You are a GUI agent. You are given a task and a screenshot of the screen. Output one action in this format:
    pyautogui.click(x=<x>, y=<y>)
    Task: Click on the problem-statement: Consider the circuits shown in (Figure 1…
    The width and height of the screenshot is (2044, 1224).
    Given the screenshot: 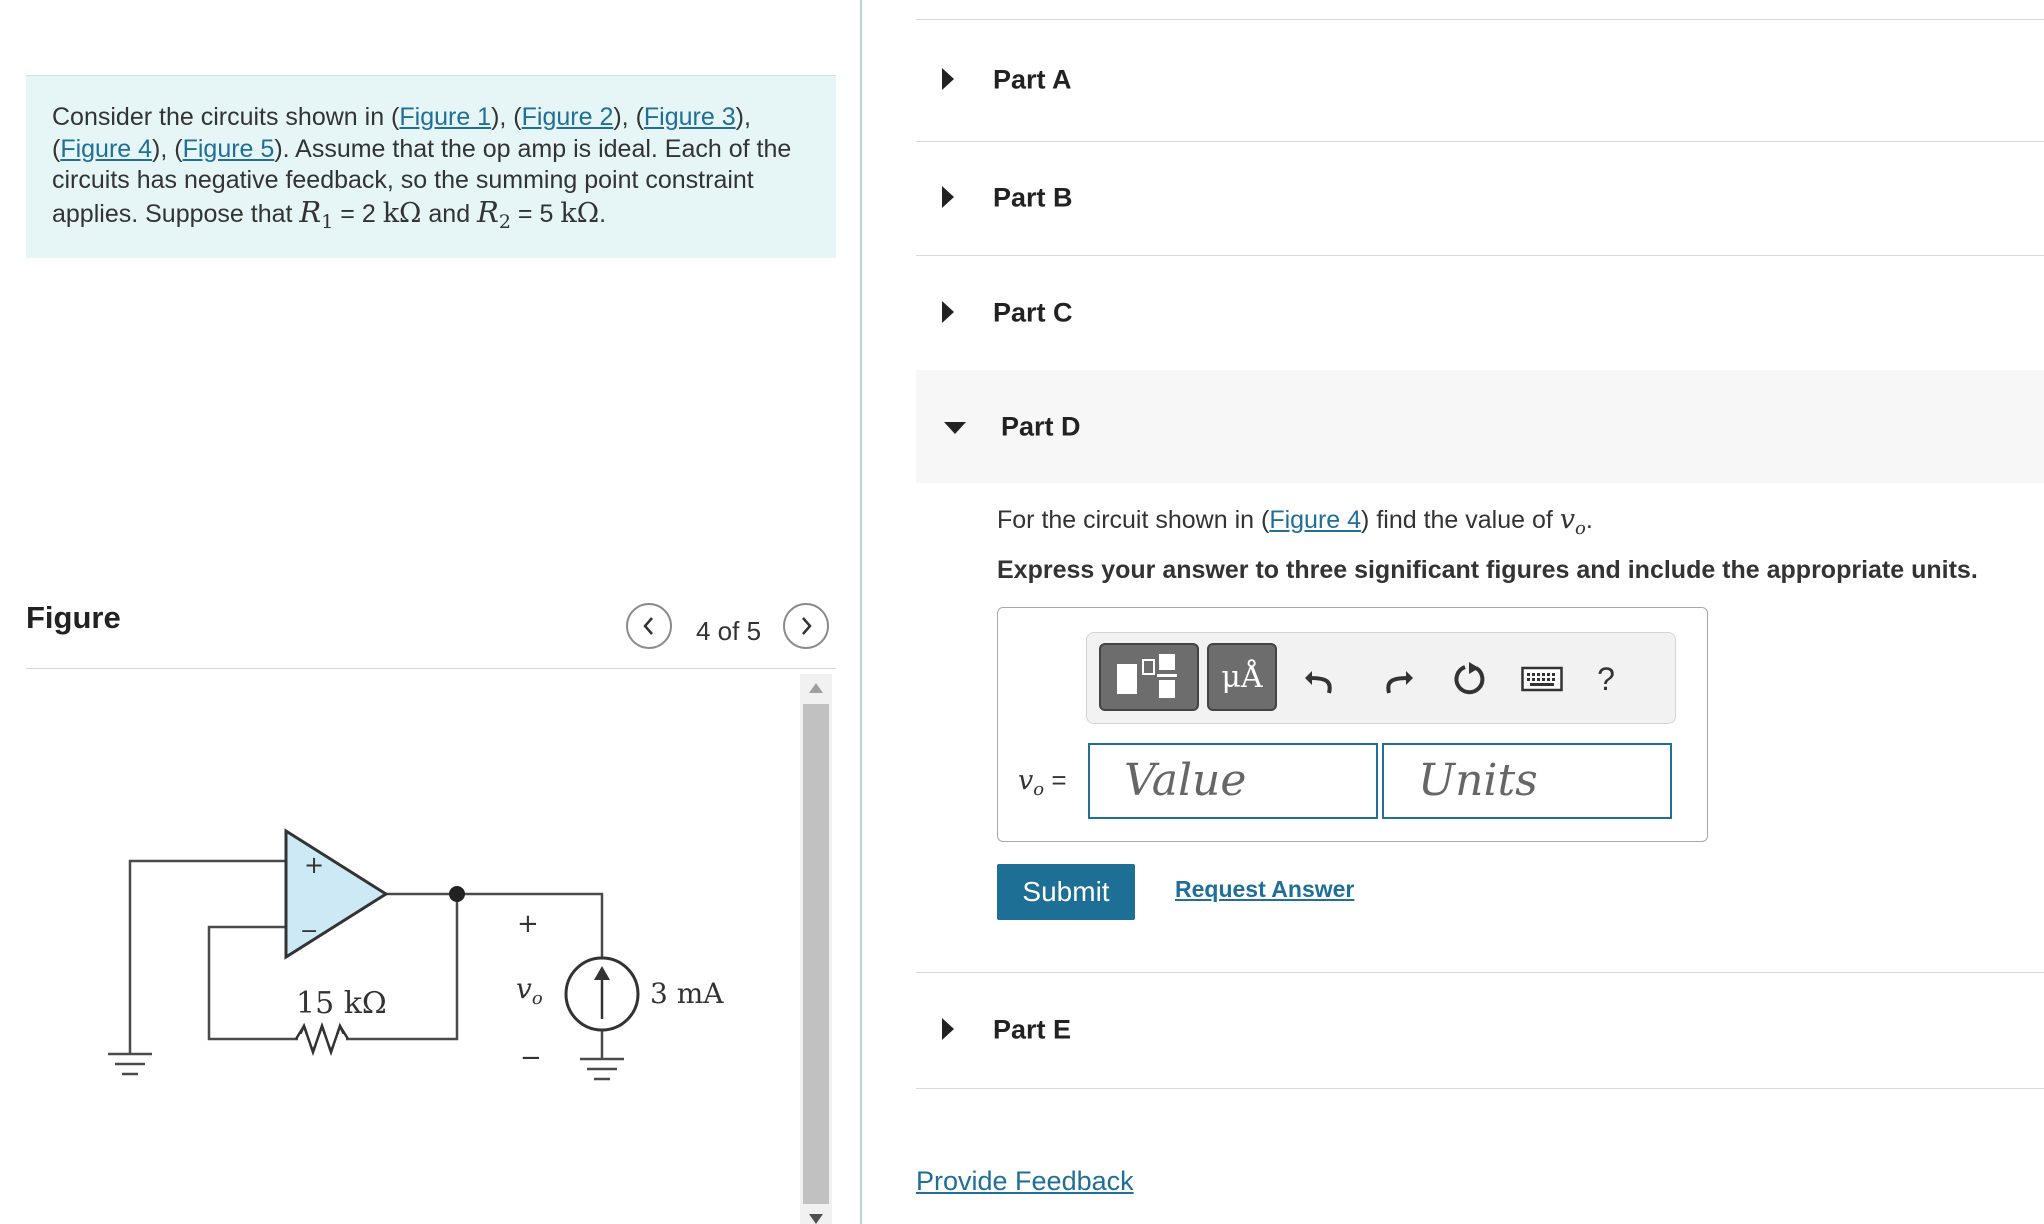 What is the action you would take?
    pyautogui.click(x=432, y=170)
    